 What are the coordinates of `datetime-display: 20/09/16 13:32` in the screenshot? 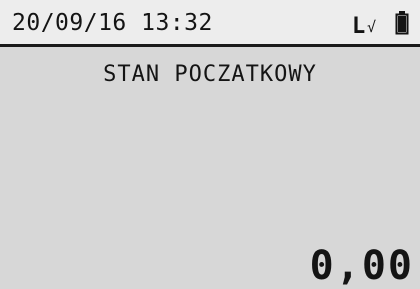 It's located at (112, 23).